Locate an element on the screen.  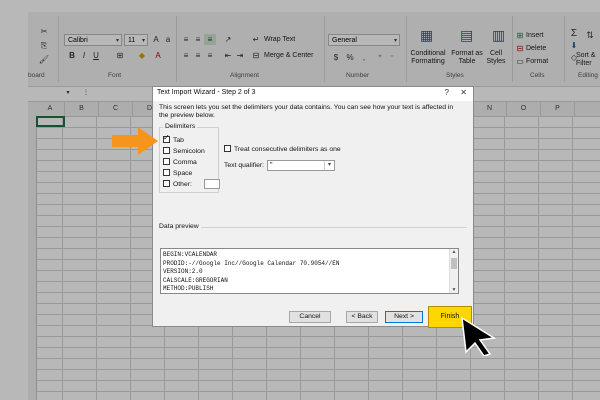
chevron-down-icon: ▾ is located at coordinates (329, 165).